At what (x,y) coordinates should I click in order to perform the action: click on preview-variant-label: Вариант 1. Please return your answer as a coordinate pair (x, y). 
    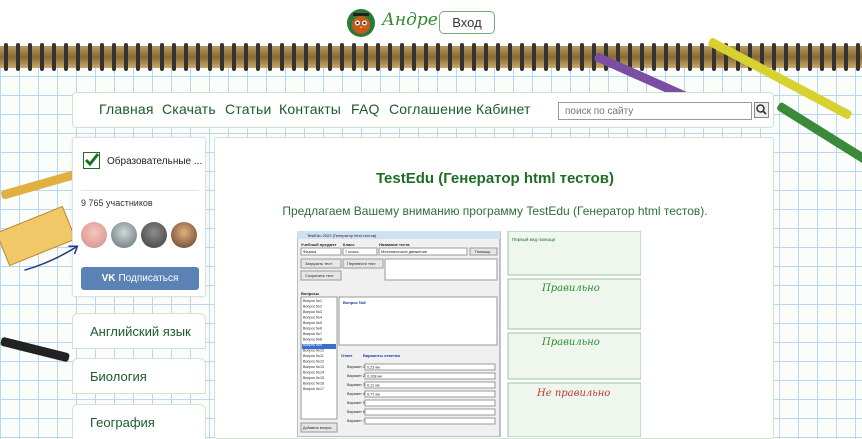
    Looking at the image, I should click on (356, 367).